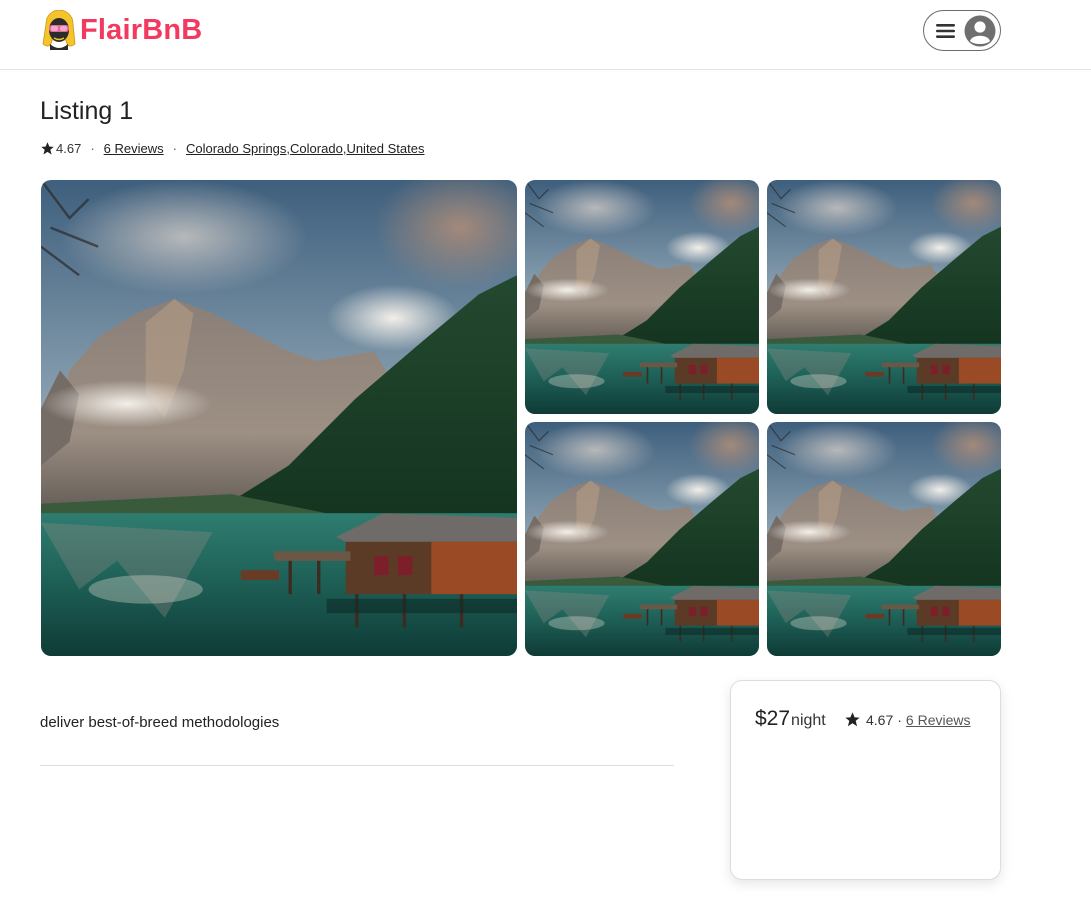  Describe the element at coordinates (945, 30) in the screenshot. I see `hamburger-icon` at that location.